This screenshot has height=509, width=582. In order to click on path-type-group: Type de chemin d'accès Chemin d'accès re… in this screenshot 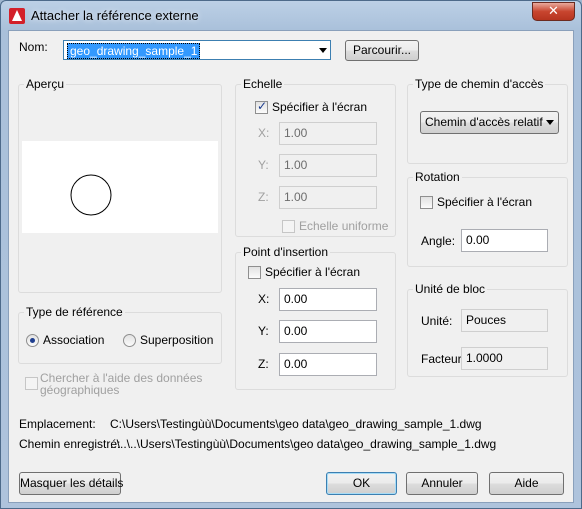, I will do `click(487, 120)`.